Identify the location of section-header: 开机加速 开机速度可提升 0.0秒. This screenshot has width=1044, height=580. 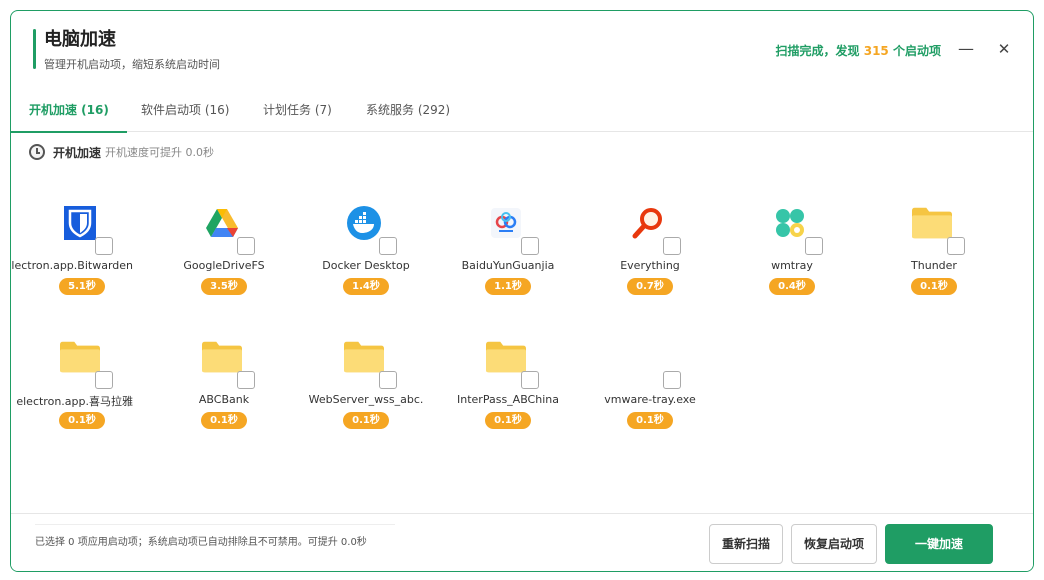
(121, 152).